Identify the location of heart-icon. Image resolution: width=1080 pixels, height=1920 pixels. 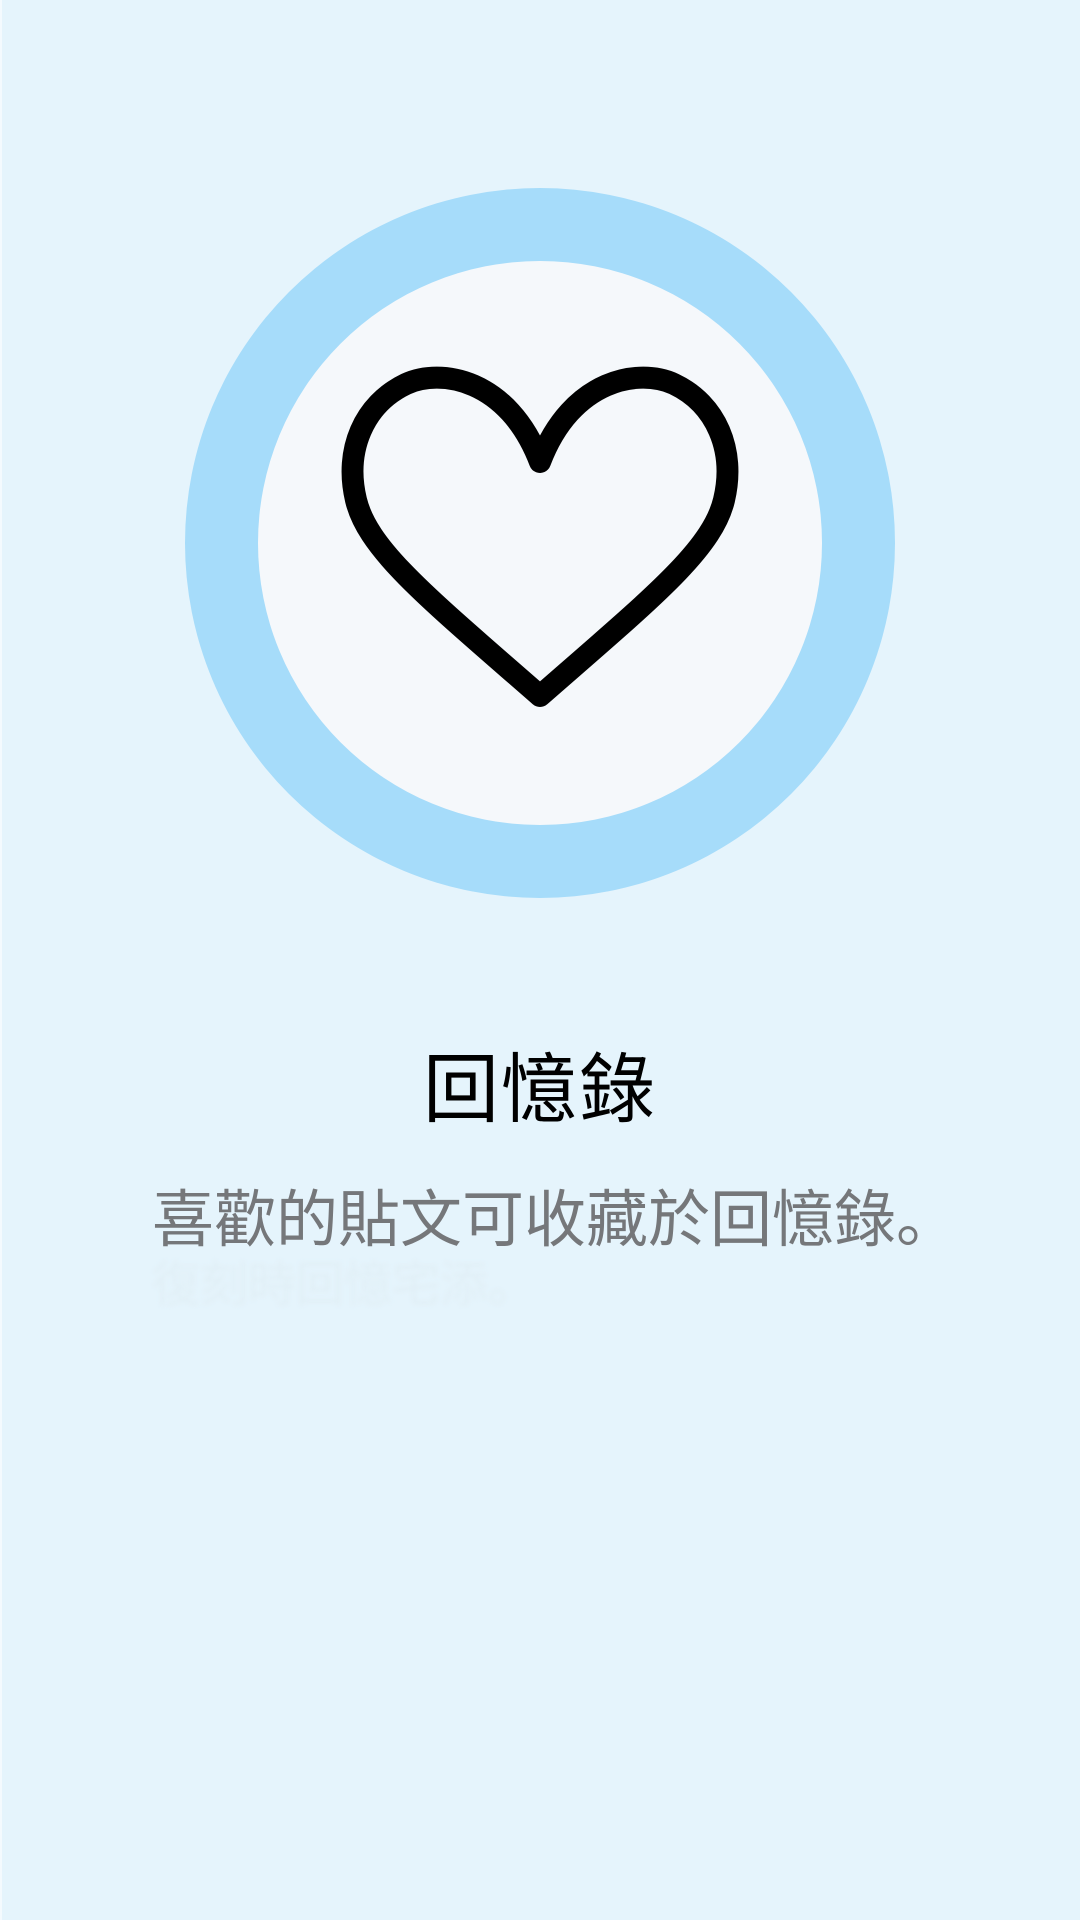
(540, 536).